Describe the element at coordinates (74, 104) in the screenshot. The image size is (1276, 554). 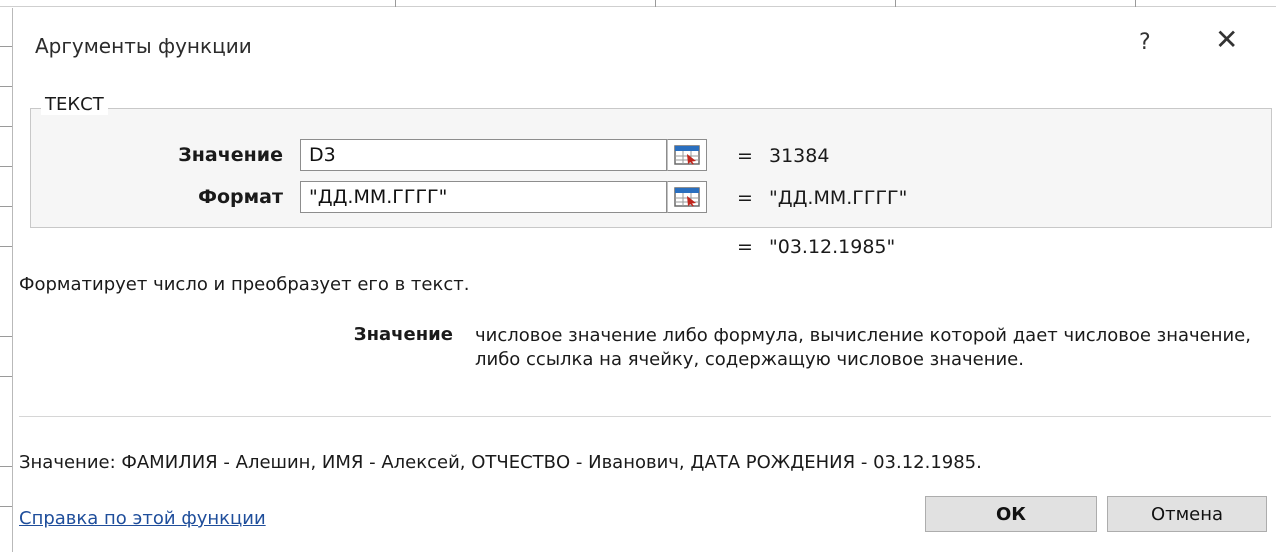
I see `function-name: ТЕКСТ` at that location.